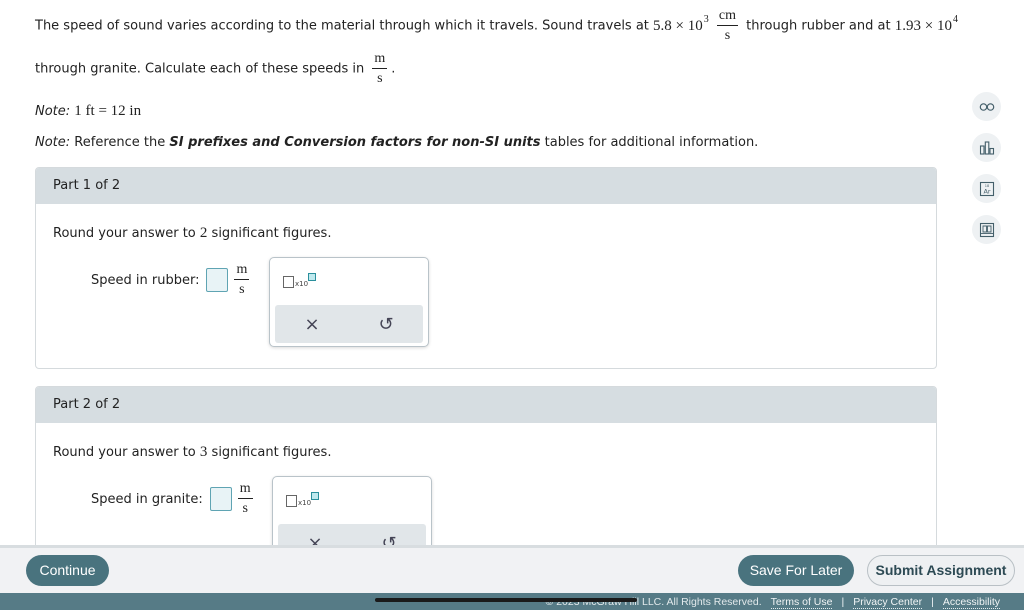 The image size is (1024, 610). What do you see at coordinates (245, 499) in the screenshot?
I see `speed-granite-unit: ms` at bounding box center [245, 499].